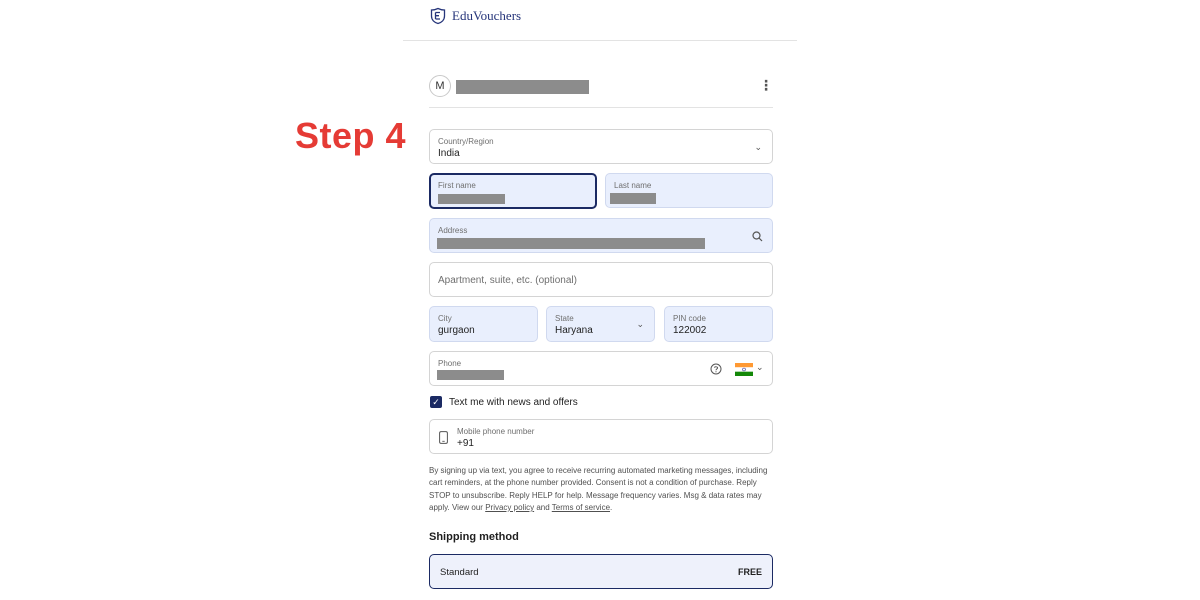 The height and width of the screenshot is (600, 1200). What do you see at coordinates (351, 135) in the screenshot?
I see `step-label: Step 4` at bounding box center [351, 135].